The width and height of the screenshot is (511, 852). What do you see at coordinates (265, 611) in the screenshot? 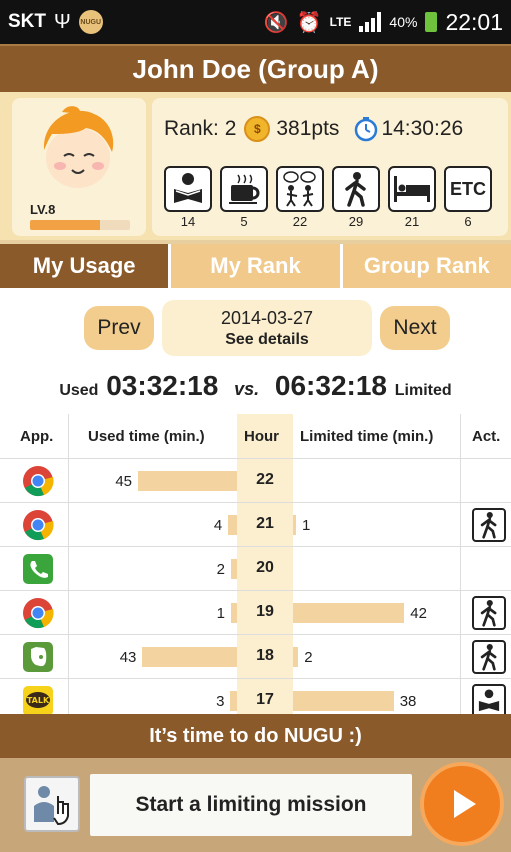
I see `hour-value: 19` at bounding box center [265, 611].